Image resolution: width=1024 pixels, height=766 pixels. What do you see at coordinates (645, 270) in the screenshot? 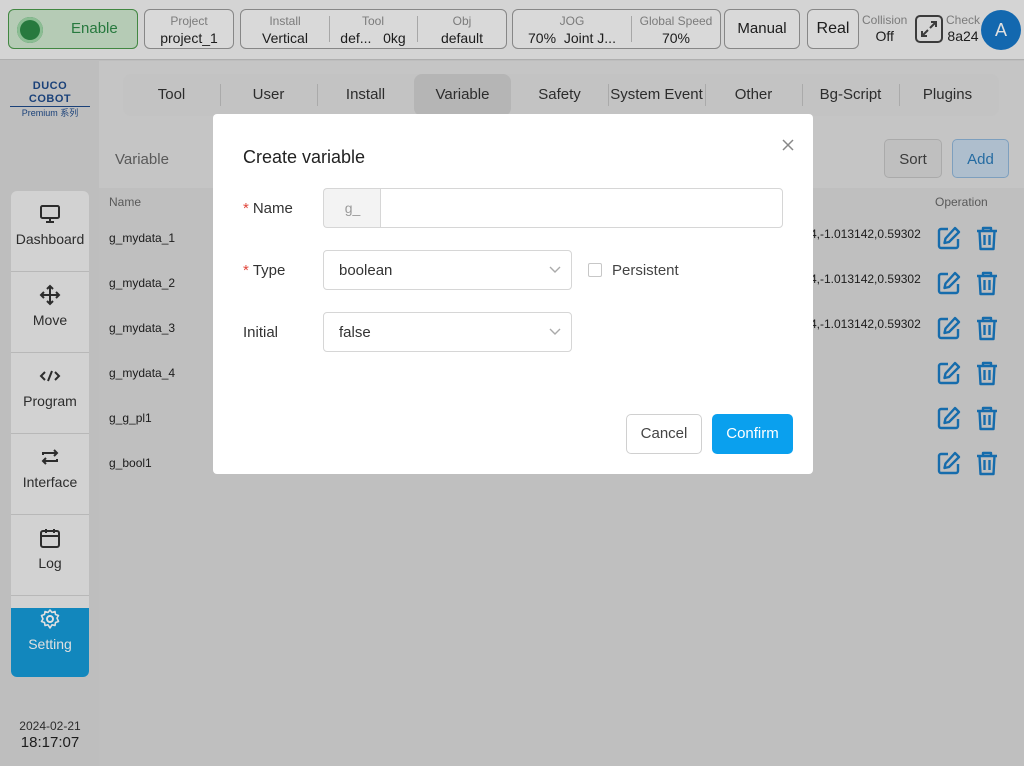
I see `persistent-label: Persistent` at bounding box center [645, 270].